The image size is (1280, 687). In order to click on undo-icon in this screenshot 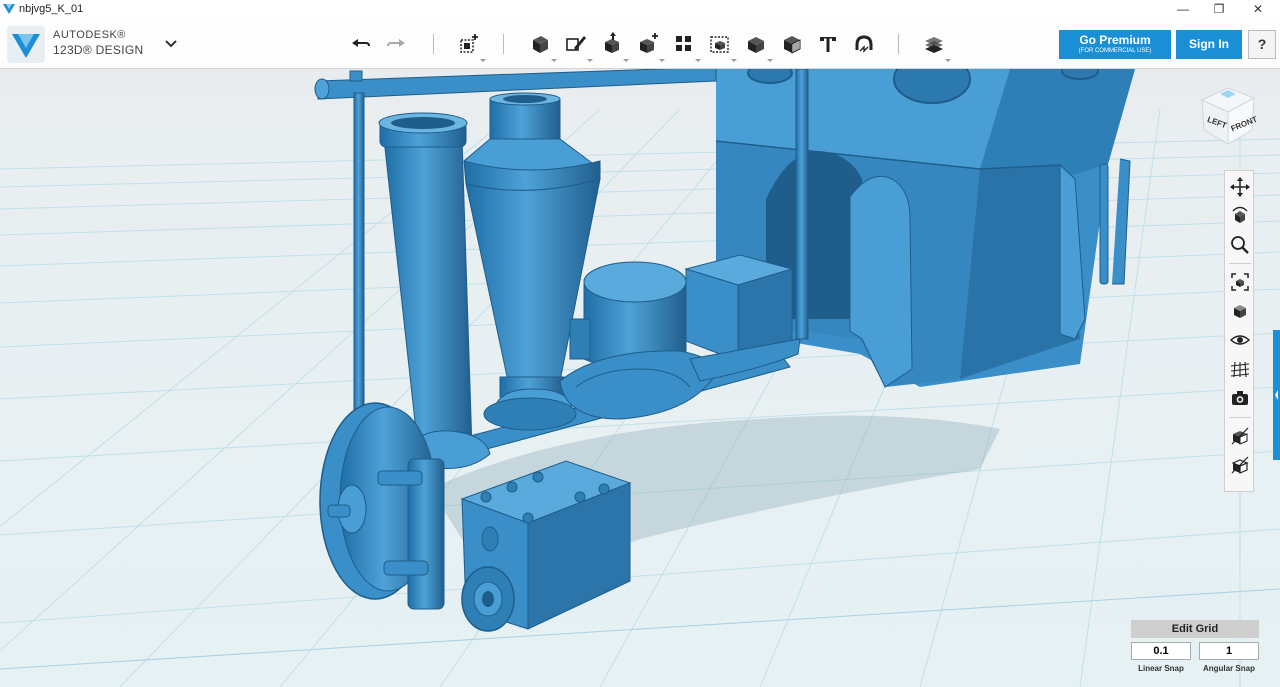, I will do `click(361, 43)`.